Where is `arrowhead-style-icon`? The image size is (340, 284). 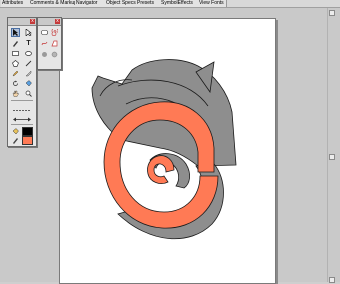 arrowhead-style-icon is located at coordinates (22, 119).